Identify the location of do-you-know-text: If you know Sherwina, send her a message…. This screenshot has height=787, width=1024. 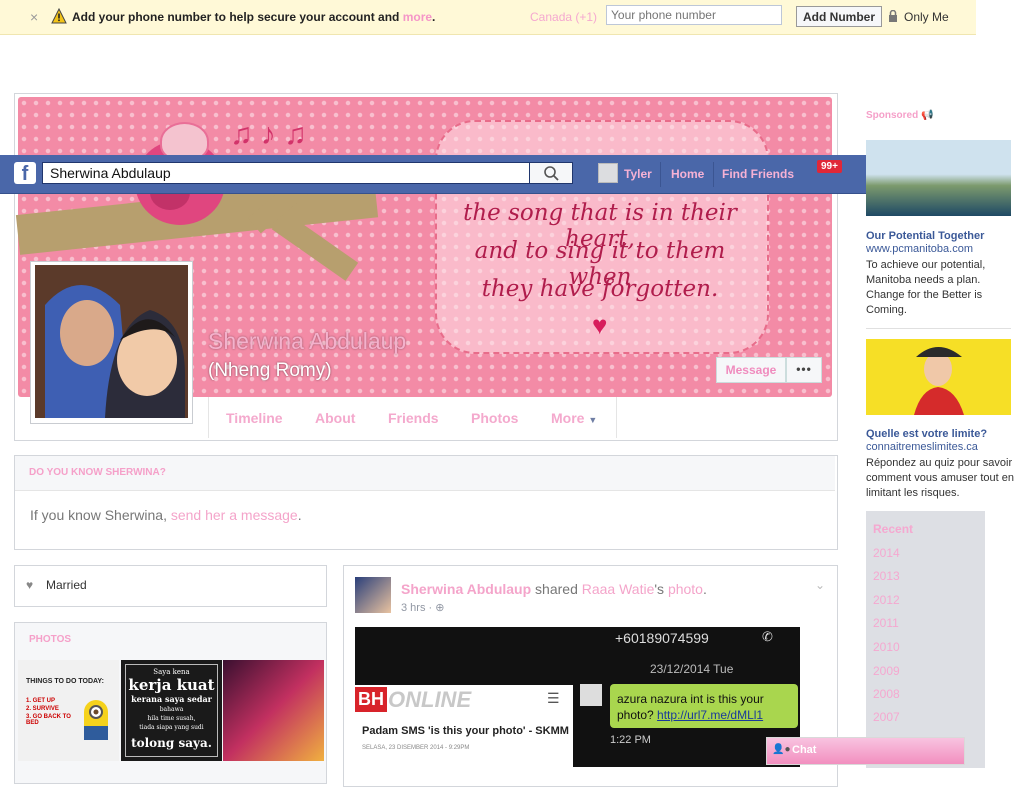
(166, 515).